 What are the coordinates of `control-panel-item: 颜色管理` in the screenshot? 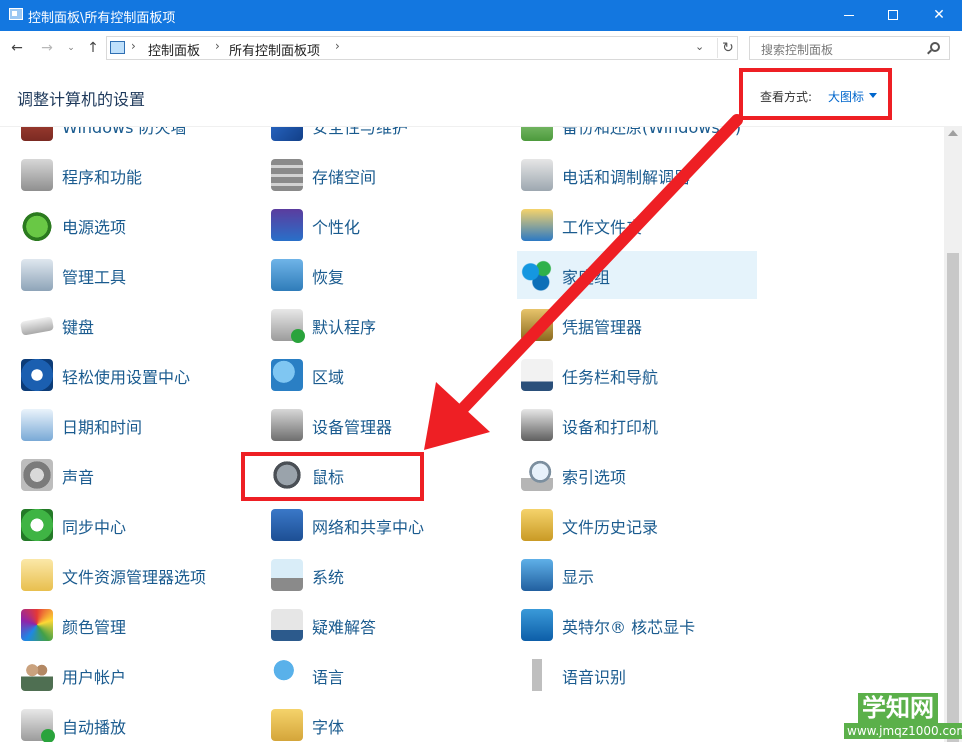 It's located at (137, 625).